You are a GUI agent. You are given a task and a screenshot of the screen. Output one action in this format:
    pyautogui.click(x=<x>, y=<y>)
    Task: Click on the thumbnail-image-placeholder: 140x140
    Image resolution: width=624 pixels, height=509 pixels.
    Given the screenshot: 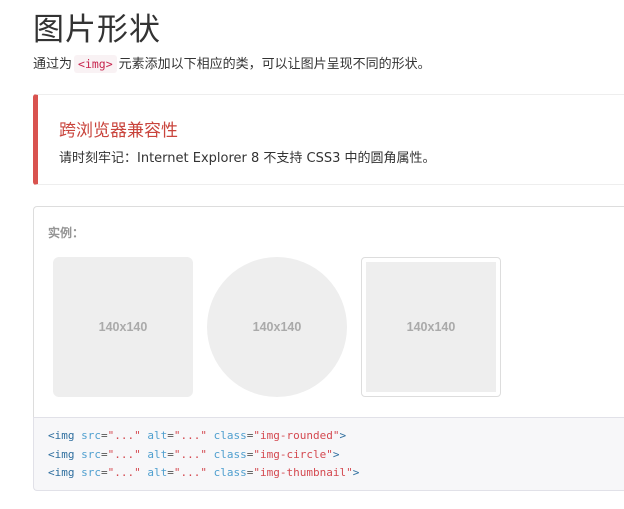 What is the action you would take?
    pyautogui.click(x=431, y=327)
    